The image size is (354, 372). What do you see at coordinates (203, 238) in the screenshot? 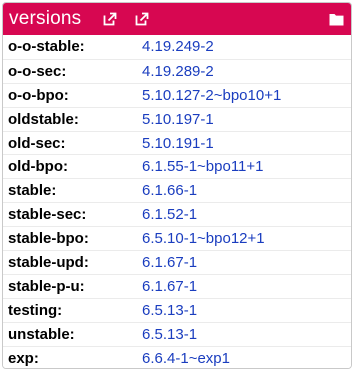
I see `version-link: 6.5.10-1~bpo12+1` at bounding box center [203, 238].